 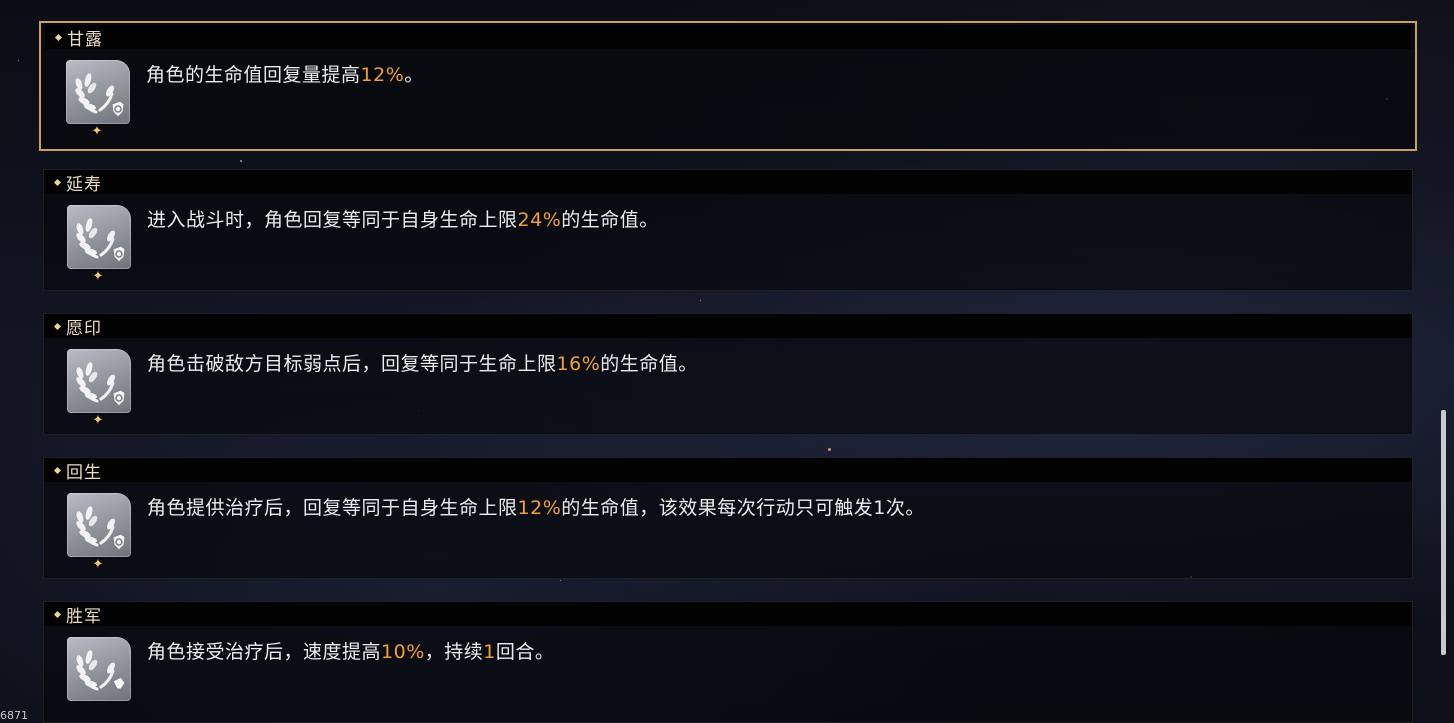 I want to click on blessing-card-header: 甘露, so click(x=728, y=37).